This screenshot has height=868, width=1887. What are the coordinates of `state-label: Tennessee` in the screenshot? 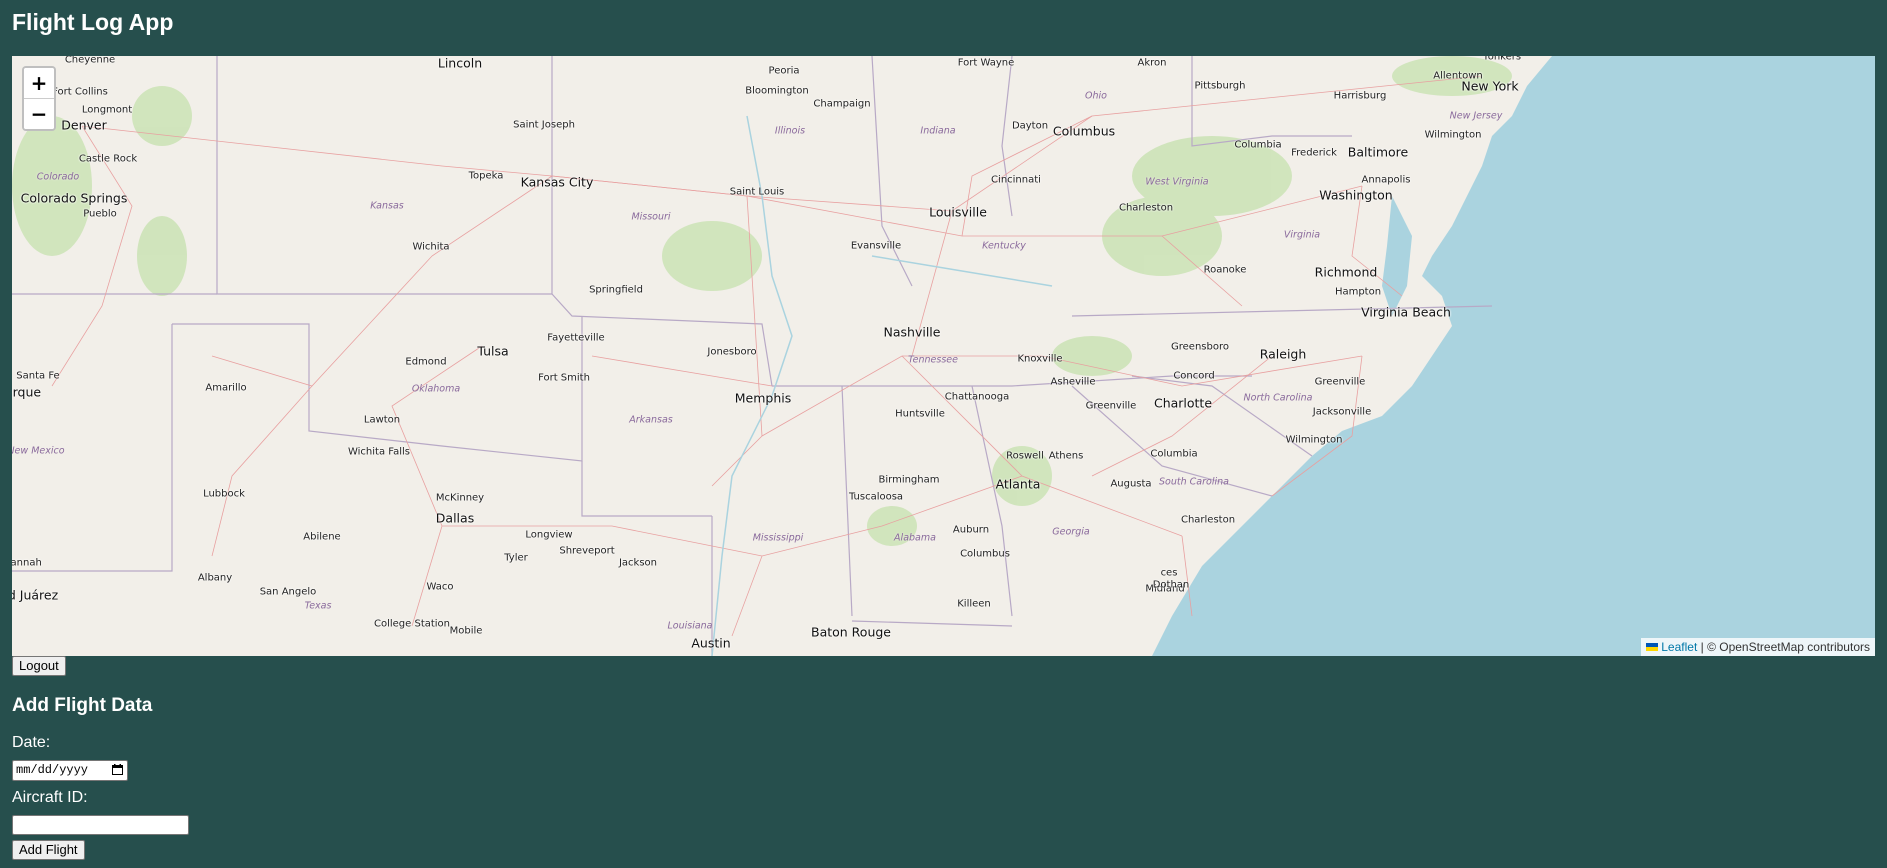 It's located at (933, 360).